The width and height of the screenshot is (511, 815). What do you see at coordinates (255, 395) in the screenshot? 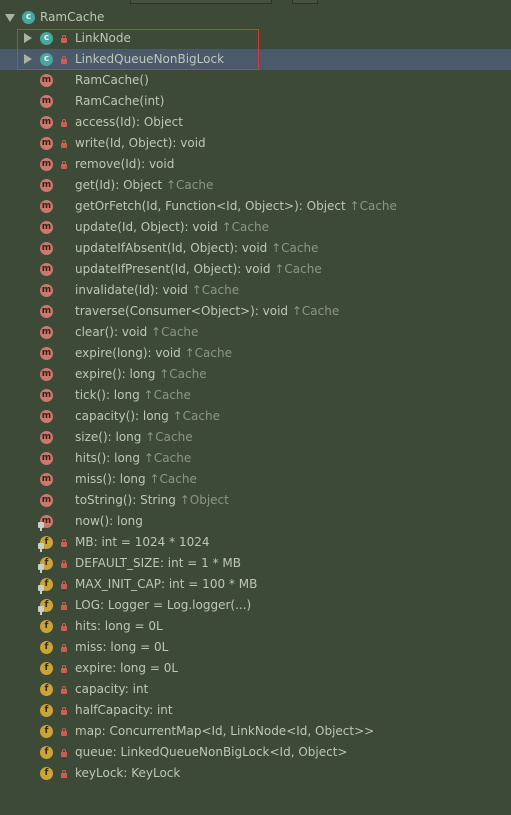
I see `method-row: m tick(): long ↑Cache` at bounding box center [255, 395].